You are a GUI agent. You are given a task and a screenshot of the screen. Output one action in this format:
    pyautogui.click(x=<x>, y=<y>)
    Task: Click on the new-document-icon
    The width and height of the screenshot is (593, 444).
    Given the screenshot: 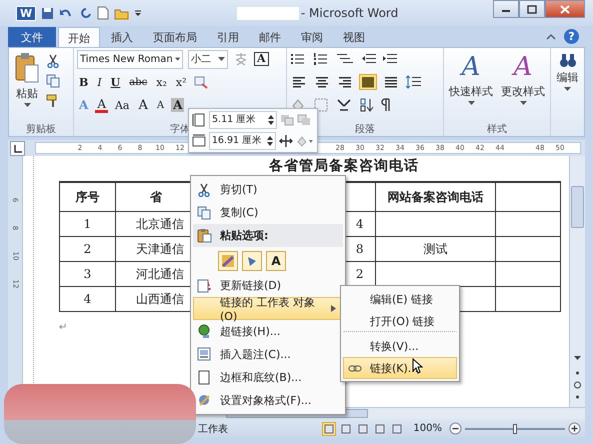 What is the action you would take?
    pyautogui.click(x=103, y=13)
    